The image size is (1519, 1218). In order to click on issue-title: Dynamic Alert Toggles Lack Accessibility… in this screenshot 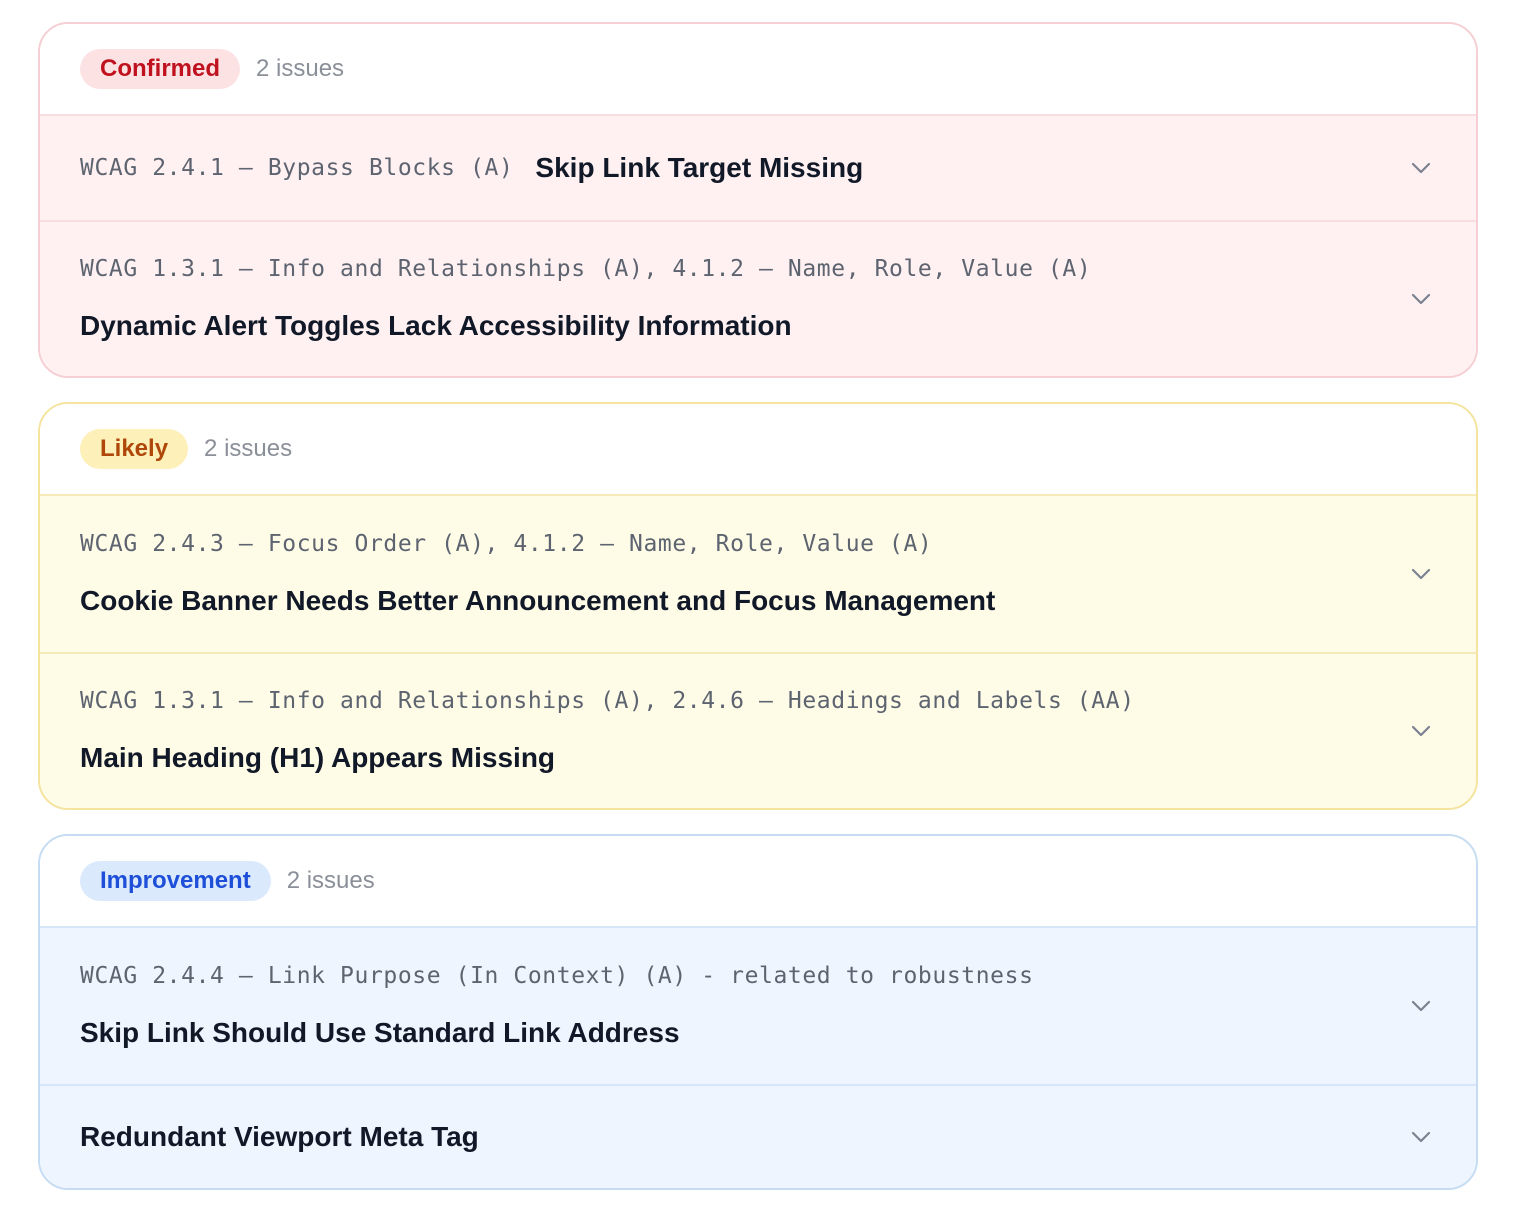, I will do `click(436, 325)`.